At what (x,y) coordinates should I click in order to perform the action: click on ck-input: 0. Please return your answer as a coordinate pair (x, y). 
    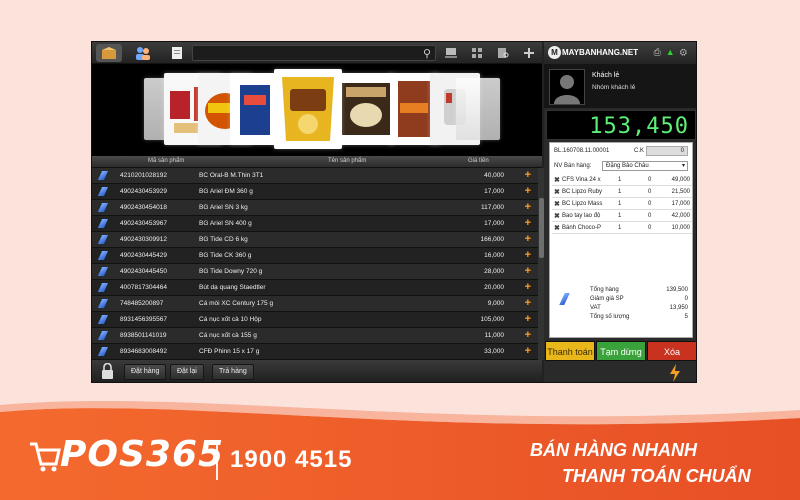
    Looking at the image, I should click on (667, 151).